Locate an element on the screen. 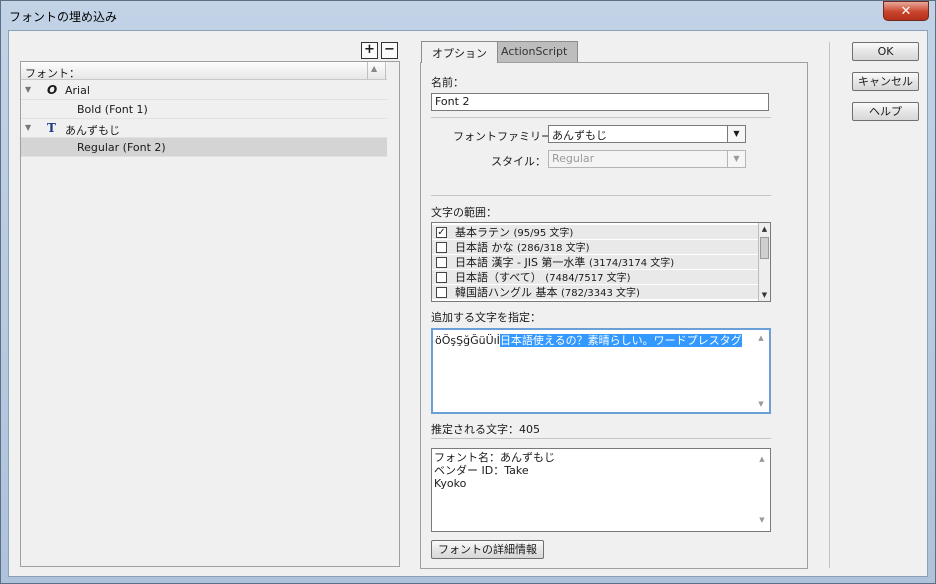 This screenshot has width=936, height=584. opentype-icon: O is located at coordinates (52, 90).